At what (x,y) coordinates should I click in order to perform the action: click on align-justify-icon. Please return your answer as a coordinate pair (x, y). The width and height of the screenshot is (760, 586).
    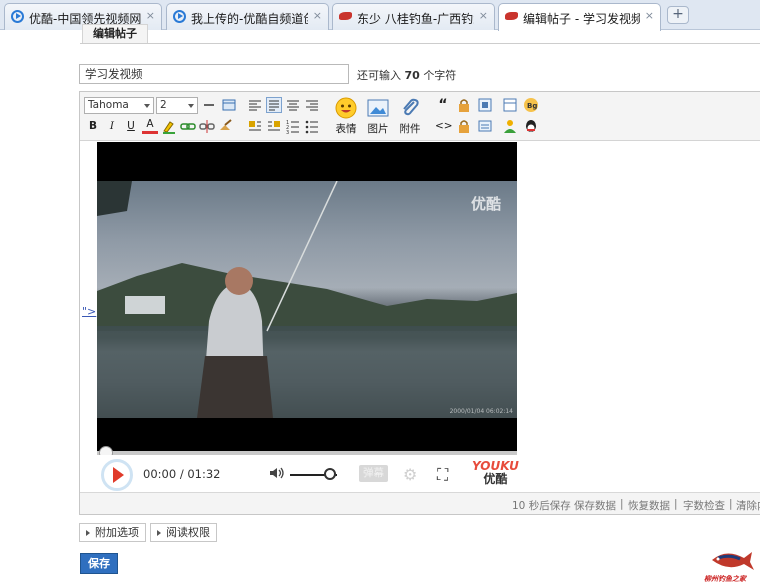
    Looking at the image, I should click on (274, 105).